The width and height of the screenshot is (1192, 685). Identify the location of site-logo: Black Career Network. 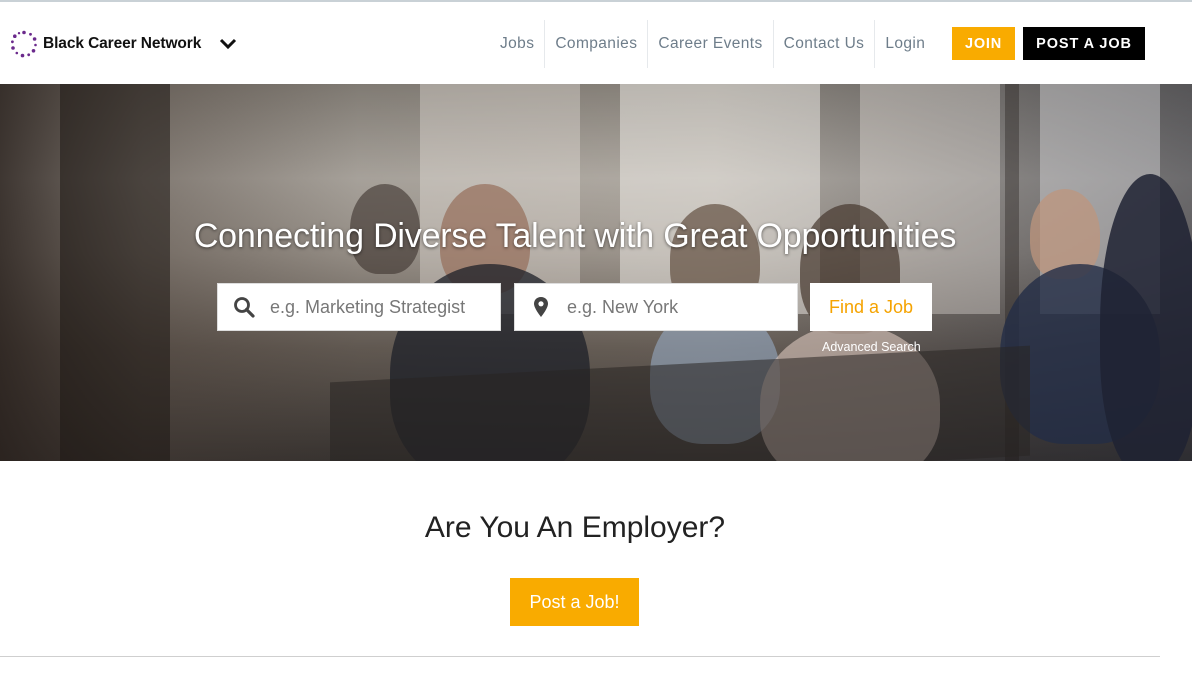
(105, 44).